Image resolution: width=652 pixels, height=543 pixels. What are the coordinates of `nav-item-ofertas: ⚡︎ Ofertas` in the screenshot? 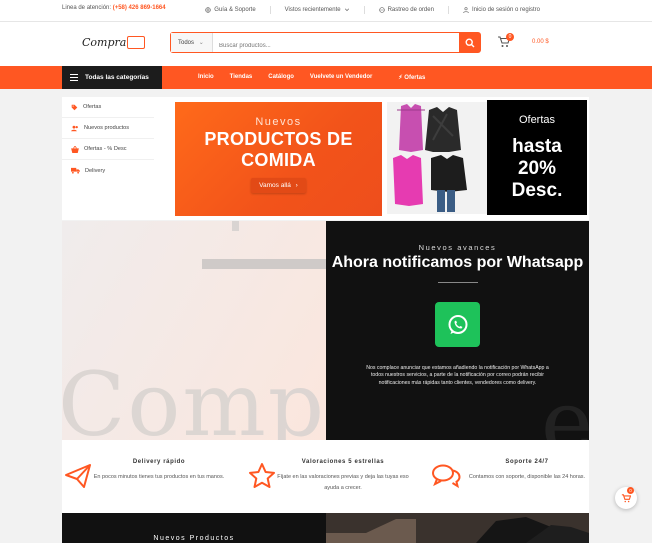 It's located at (411, 77).